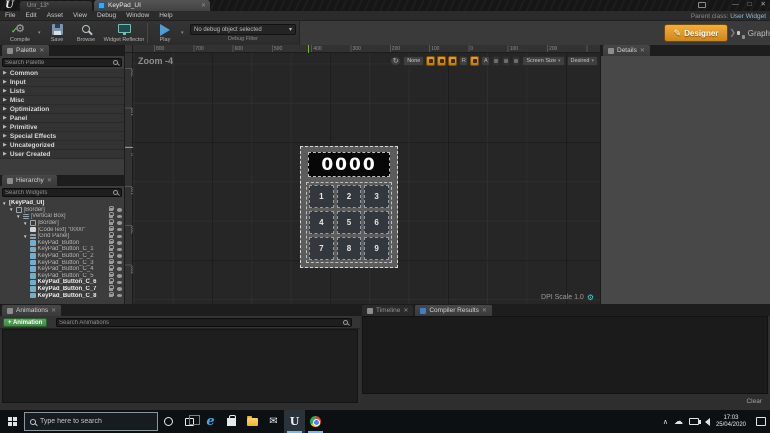  What do you see at coordinates (62, 145) in the screenshot?
I see `palette-category: ▶ Uncategorized` at bounding box center [62, 145].